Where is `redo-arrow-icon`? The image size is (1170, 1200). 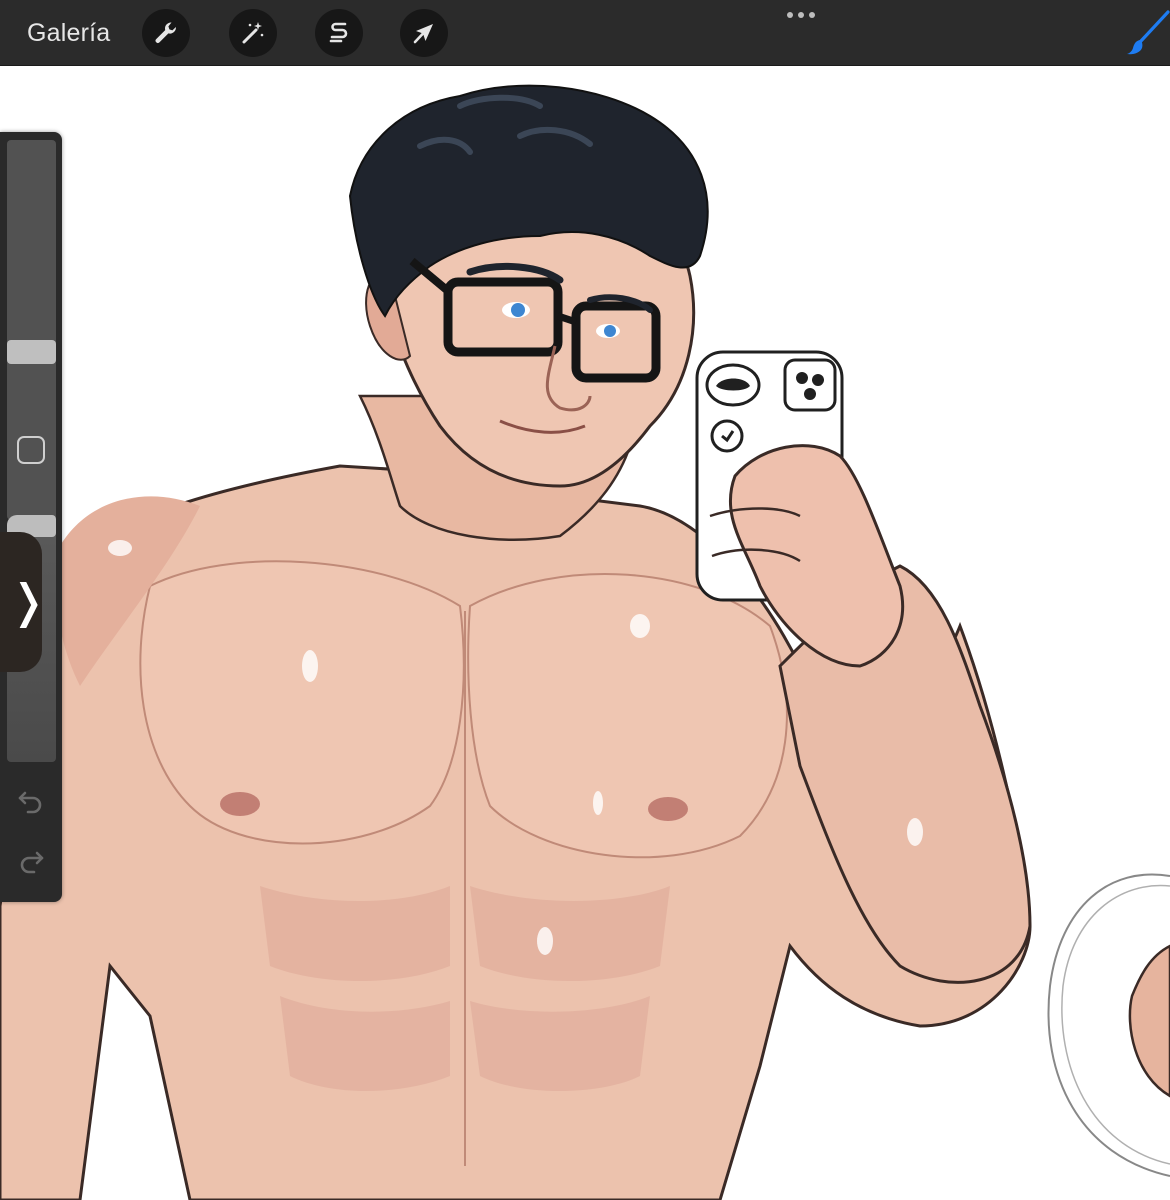 redo-arrow-icon is located at coordinates (32, 862).